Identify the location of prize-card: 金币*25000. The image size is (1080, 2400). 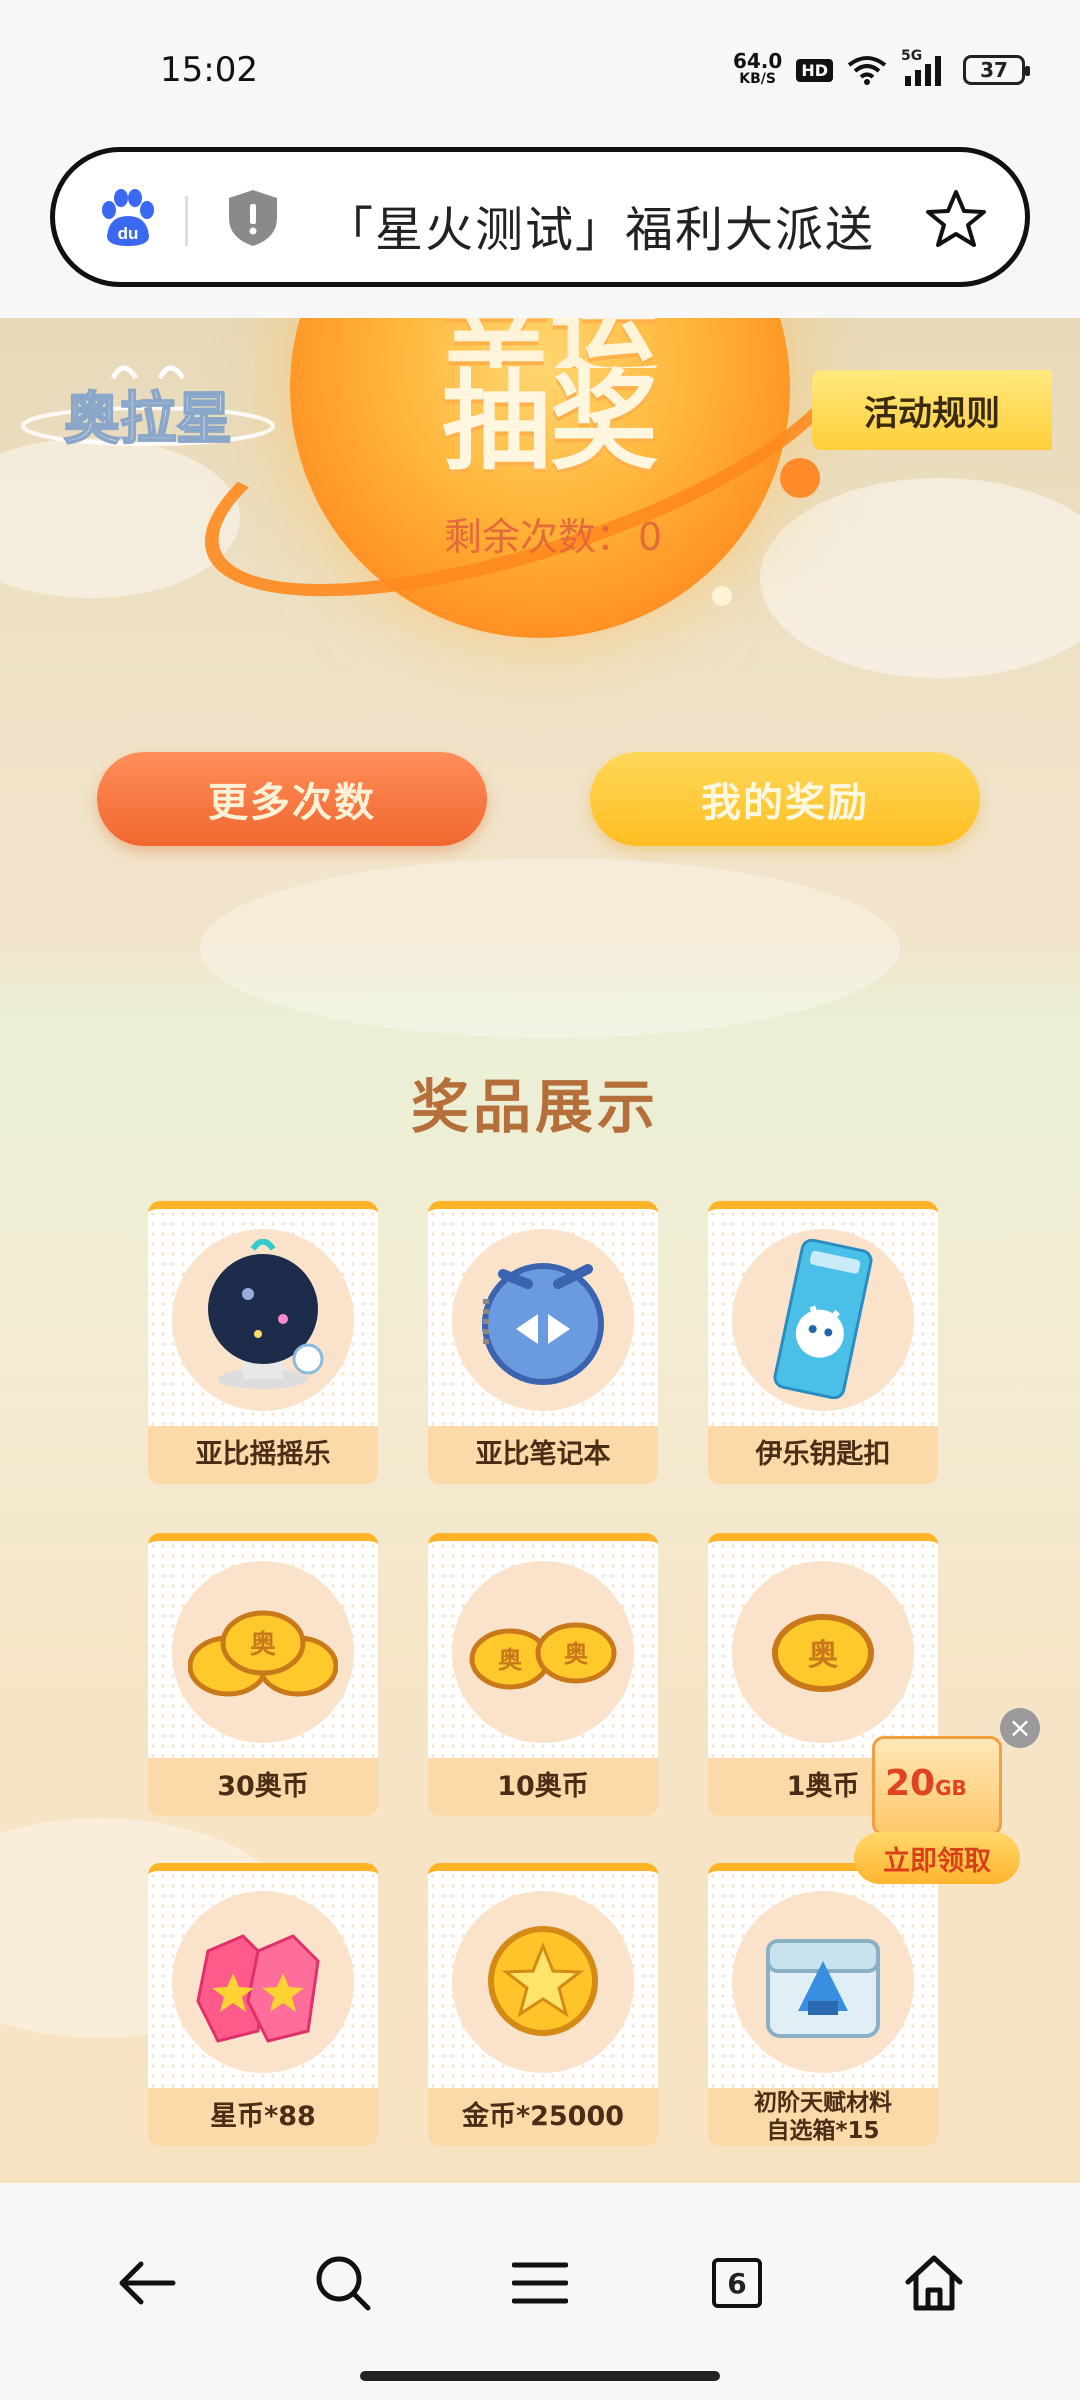
(543, 2004).